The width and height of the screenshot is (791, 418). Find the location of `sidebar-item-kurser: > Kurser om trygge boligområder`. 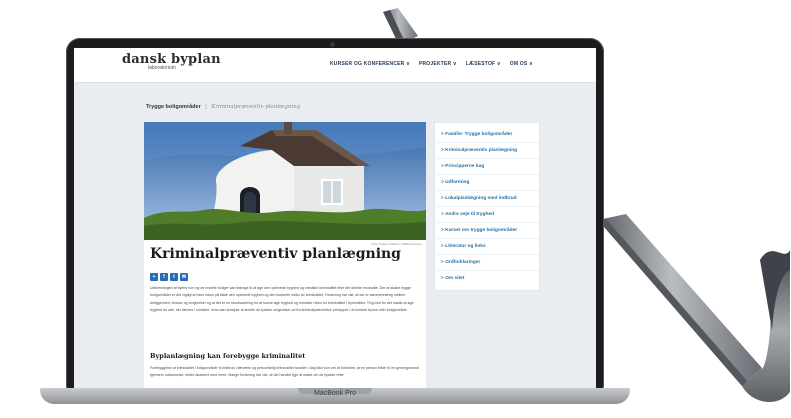

sidebar-item-kurser: > Kurser om trygge boligområder is located at coordinates (487, 231).